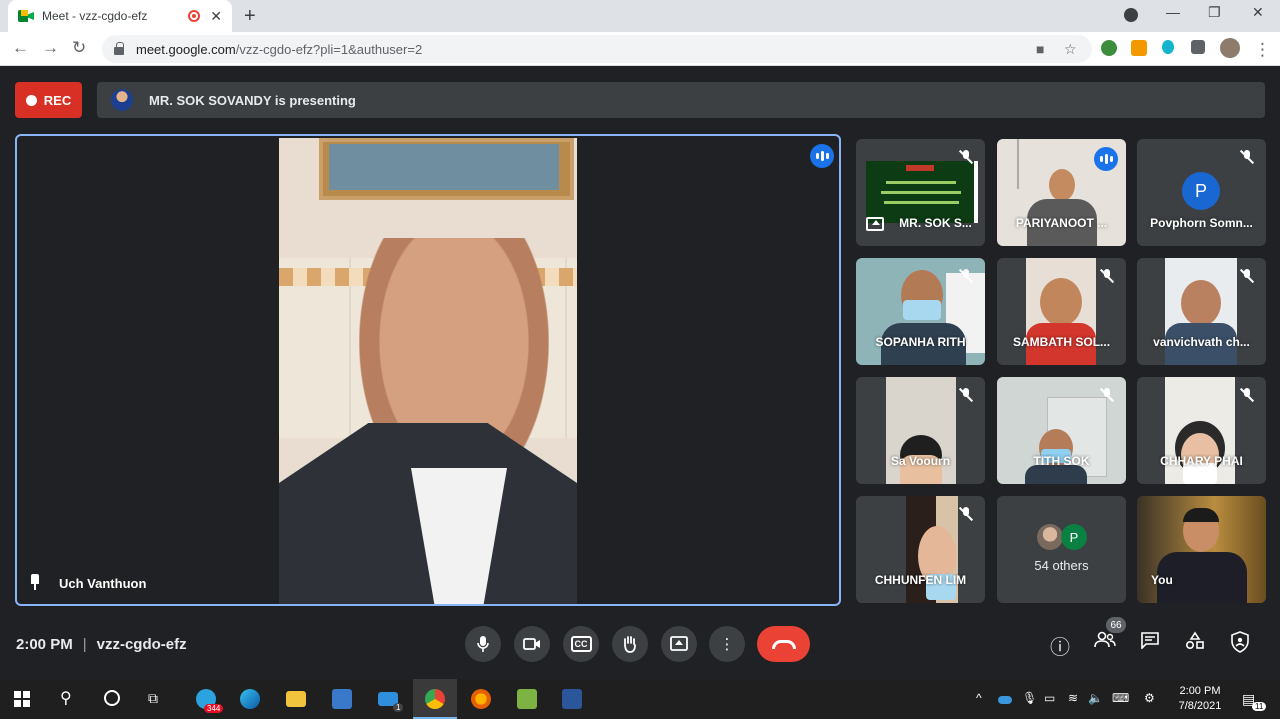 Image resolution: width=1280 pixels, height=719 pixels. I want to click on windows-start-icon, so click(22, 699).